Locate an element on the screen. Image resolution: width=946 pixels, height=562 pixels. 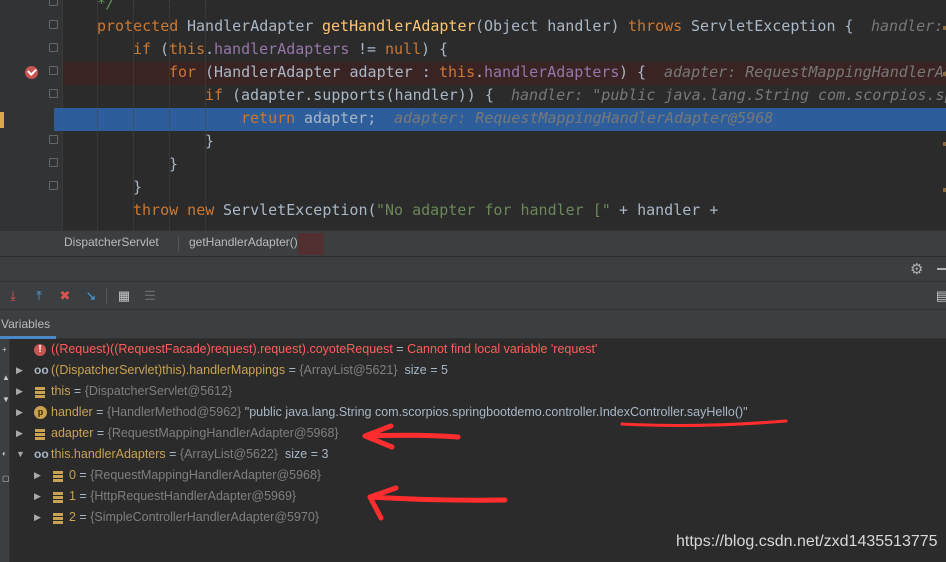
remove-watch-icon: ▲ is located at coordinates (6, 377).